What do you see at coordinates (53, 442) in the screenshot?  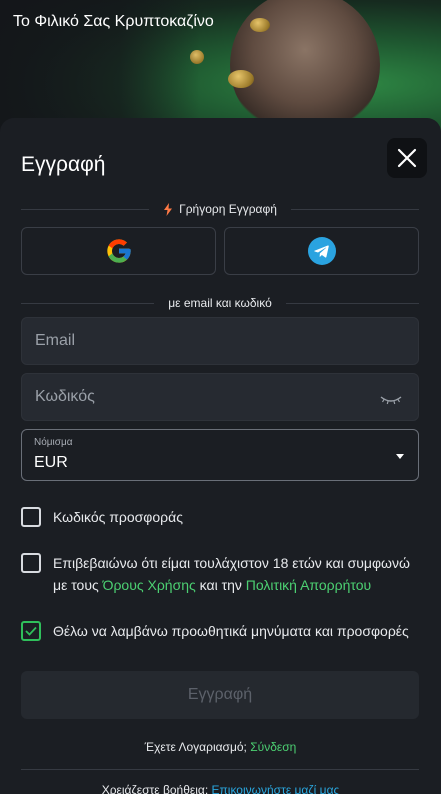 I see `currency-label: Νόμισμα` at bounding box center [53, 442].